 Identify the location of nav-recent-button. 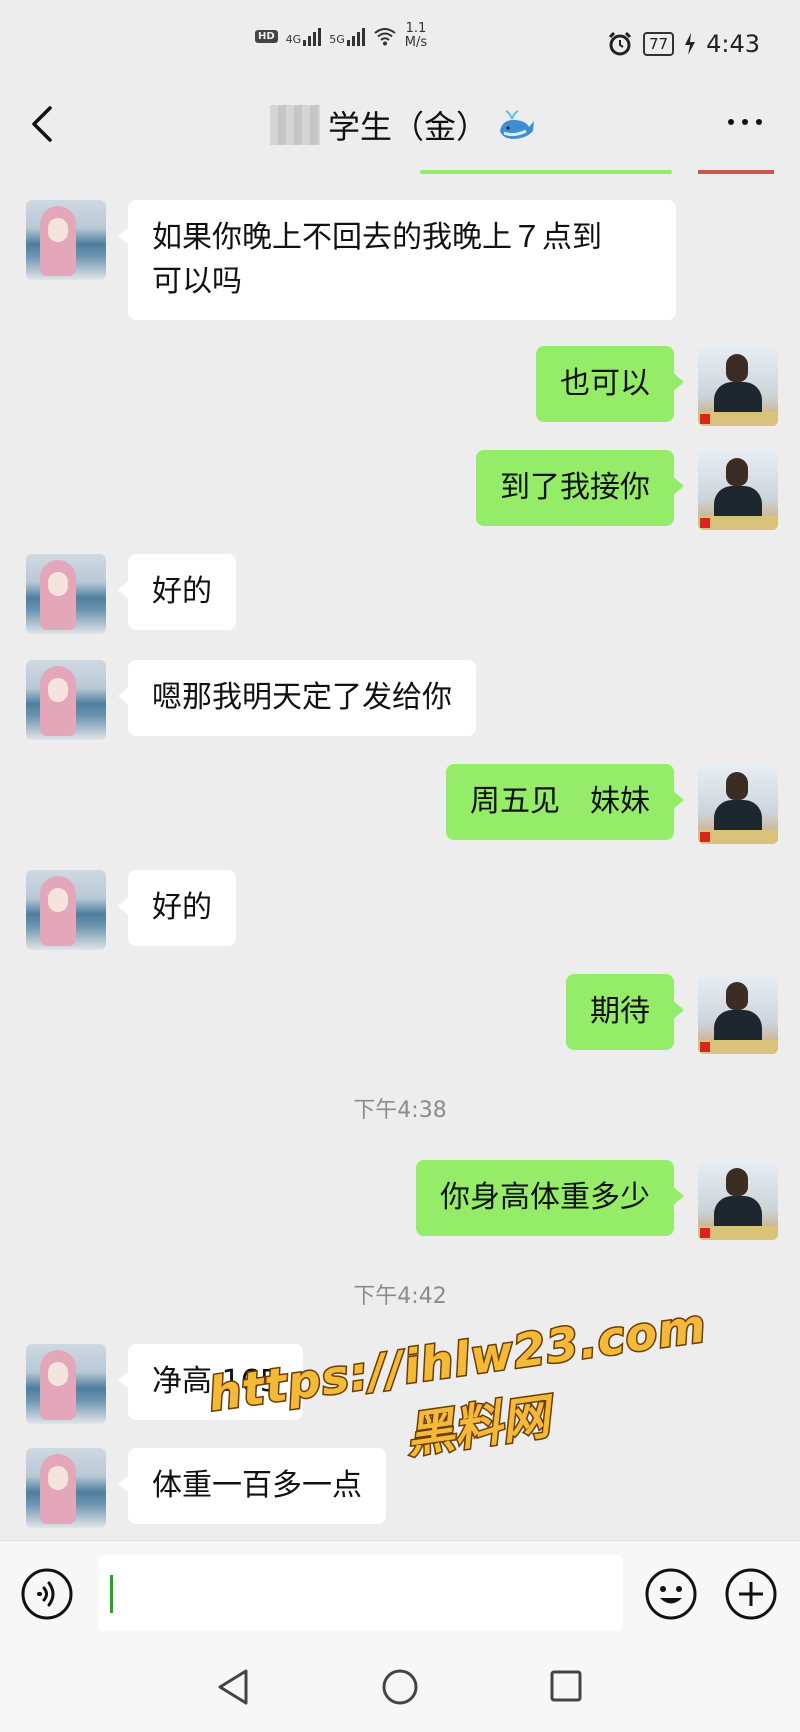
(566, 1686).